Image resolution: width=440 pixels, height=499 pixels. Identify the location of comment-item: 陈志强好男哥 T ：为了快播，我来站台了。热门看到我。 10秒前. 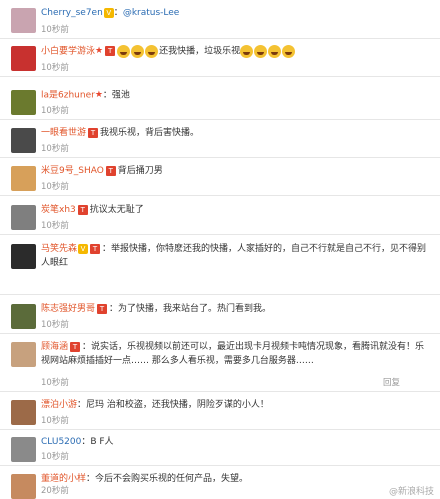
(220, 316).